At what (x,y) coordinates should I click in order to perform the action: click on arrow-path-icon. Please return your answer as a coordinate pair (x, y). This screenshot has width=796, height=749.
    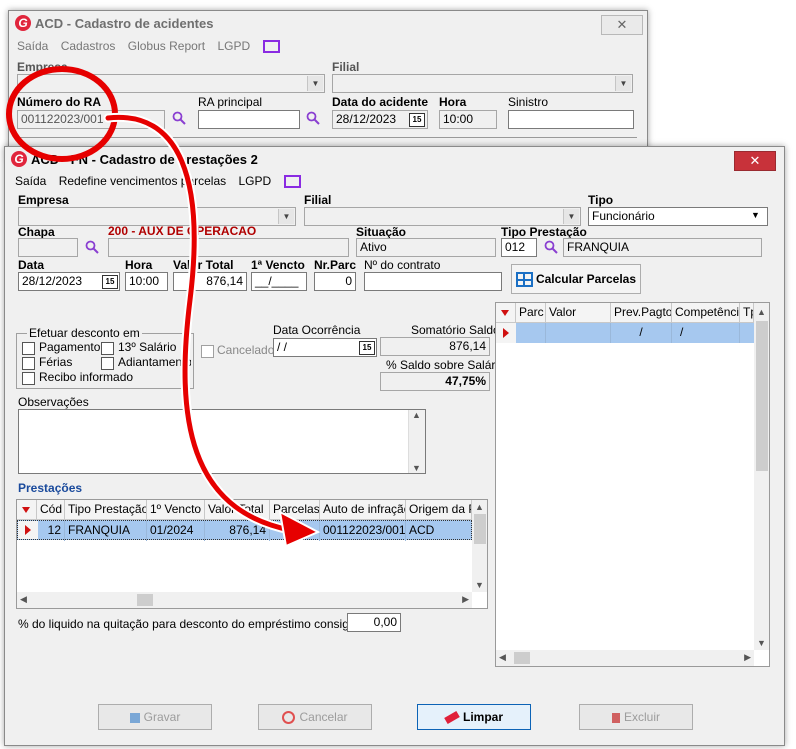
    Looking at the image, I should click on (199, 323).